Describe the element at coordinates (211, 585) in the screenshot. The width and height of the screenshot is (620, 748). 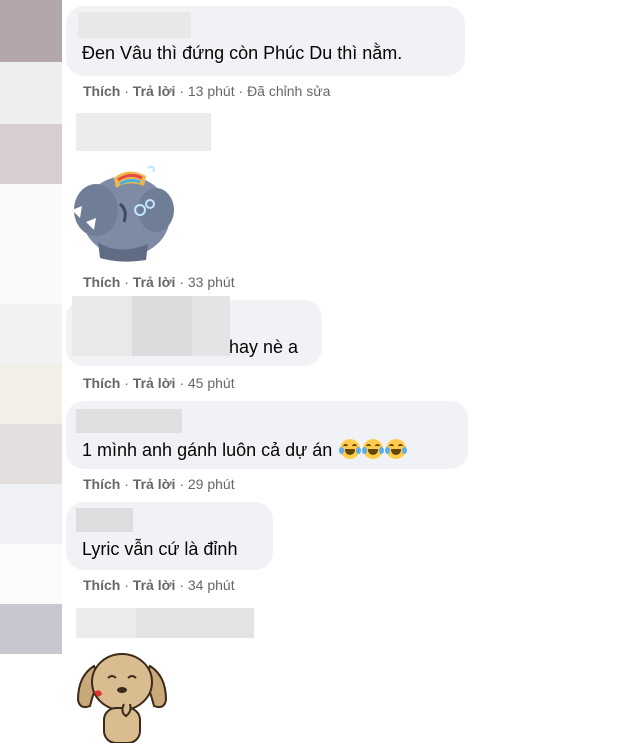
I see `timestamp: 34 phút` at that location.